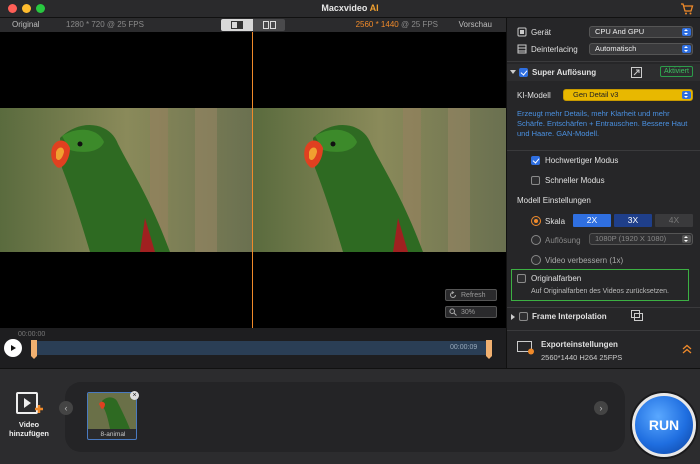 The height and width of the screenshot is (464, 700). What do you see at coordinates (464, 347) in the screenshot?
I see `time-end: 00:00:09` at bounding box center [464, 347].